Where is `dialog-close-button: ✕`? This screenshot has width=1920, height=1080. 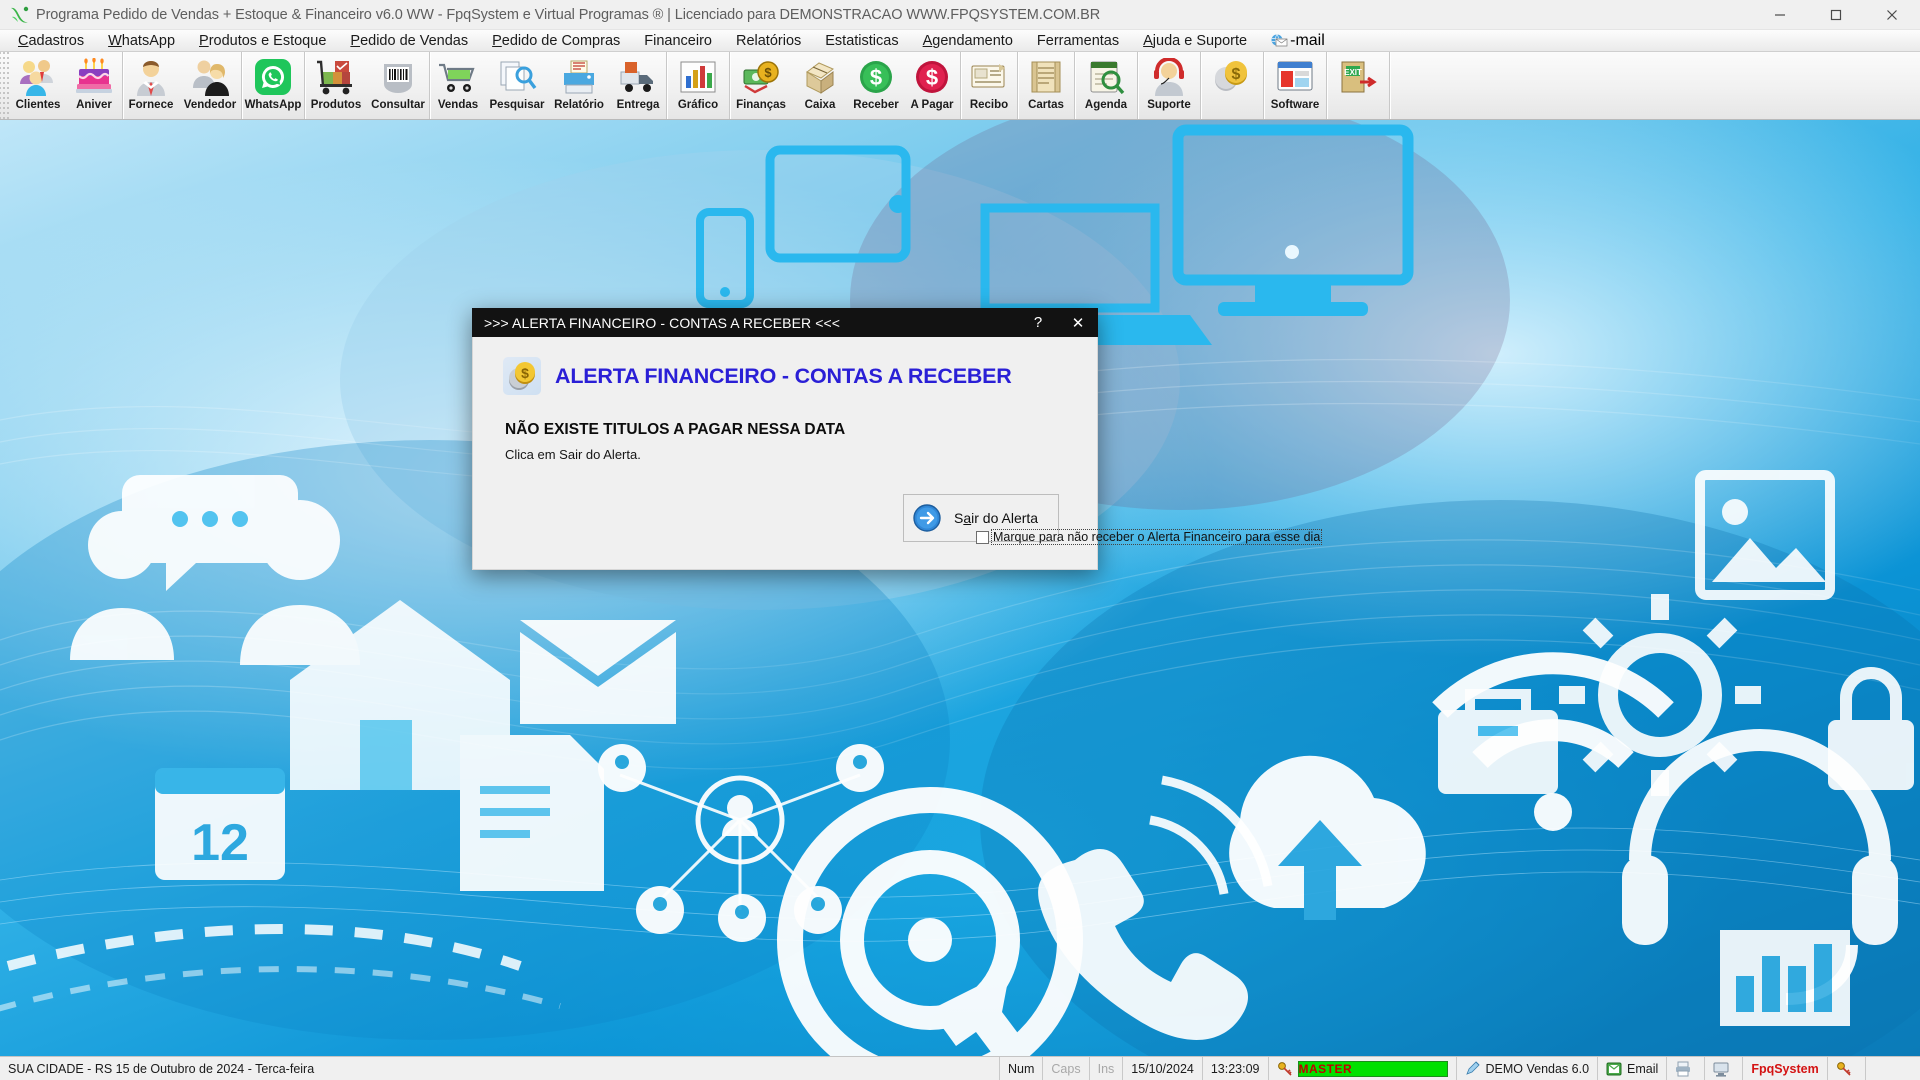 dialog-close-button: ✕ is located at coordinates (1078, 322).